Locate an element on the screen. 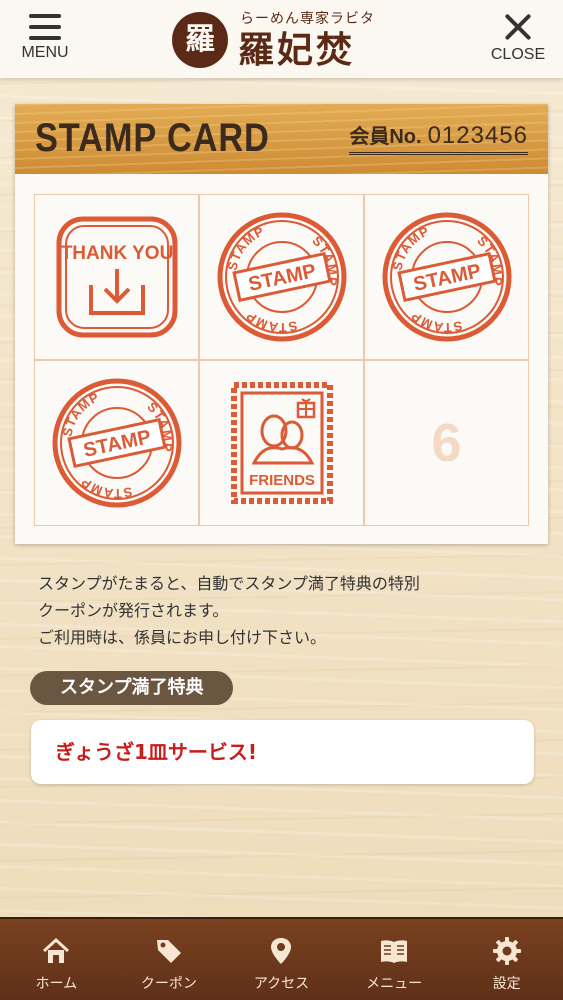 The height and width of the screenshot is (1000, 563). menu-button: MENU is located at coordinates (45, 36).